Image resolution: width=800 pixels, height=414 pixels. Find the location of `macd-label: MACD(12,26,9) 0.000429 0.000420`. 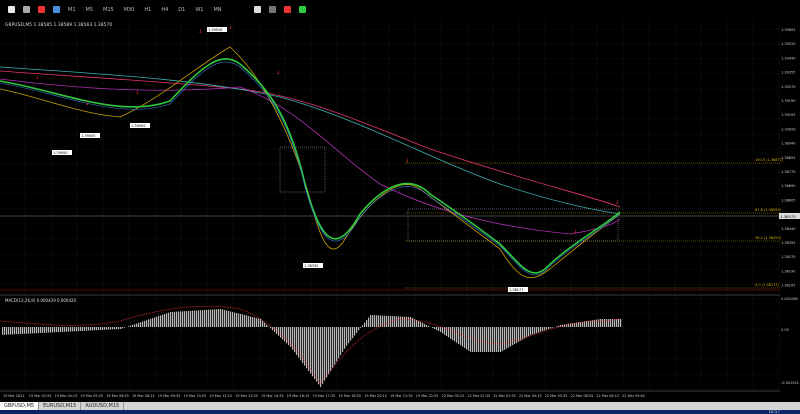

macd-label: MACD(12,26,9) 0.000429 0.000420 is located at coordinates (41, 300).